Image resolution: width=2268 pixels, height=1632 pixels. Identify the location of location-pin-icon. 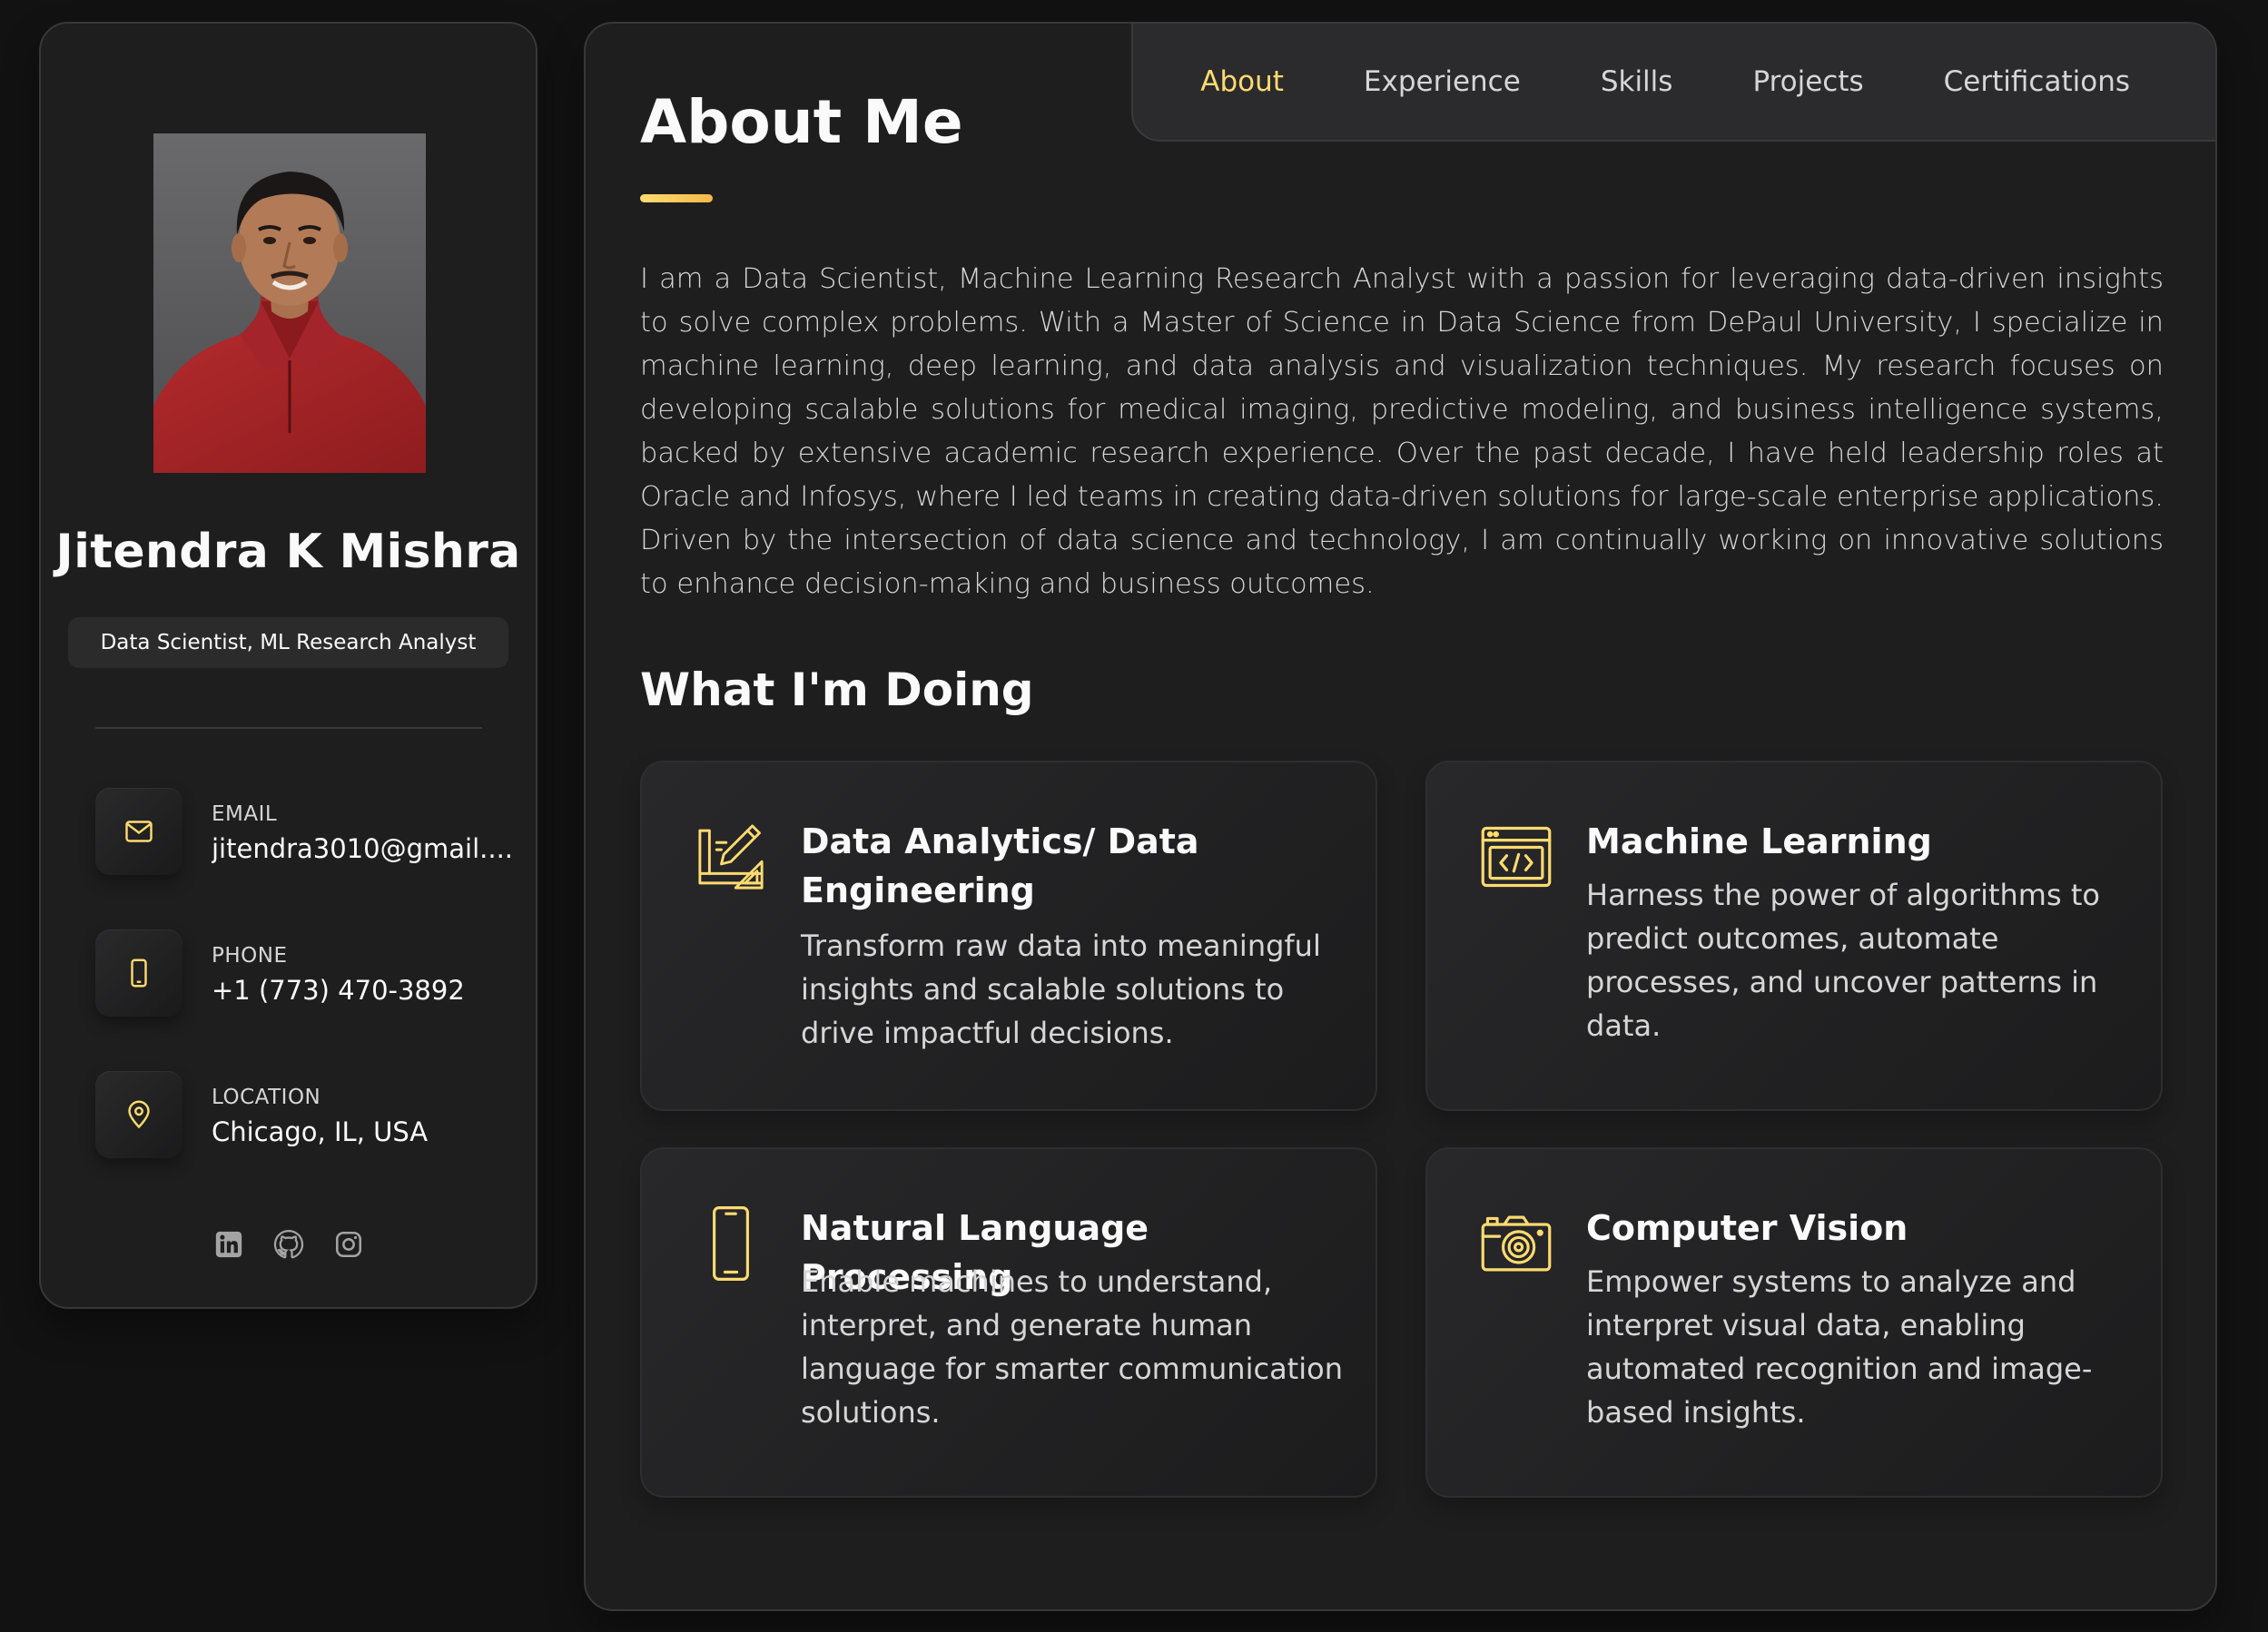
(139, 1114).